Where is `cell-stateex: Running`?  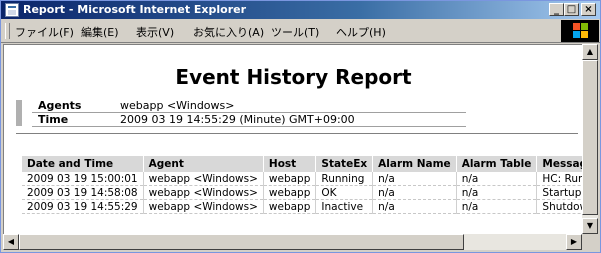 cell-stateex: Running is located at coordinates (344, 179).